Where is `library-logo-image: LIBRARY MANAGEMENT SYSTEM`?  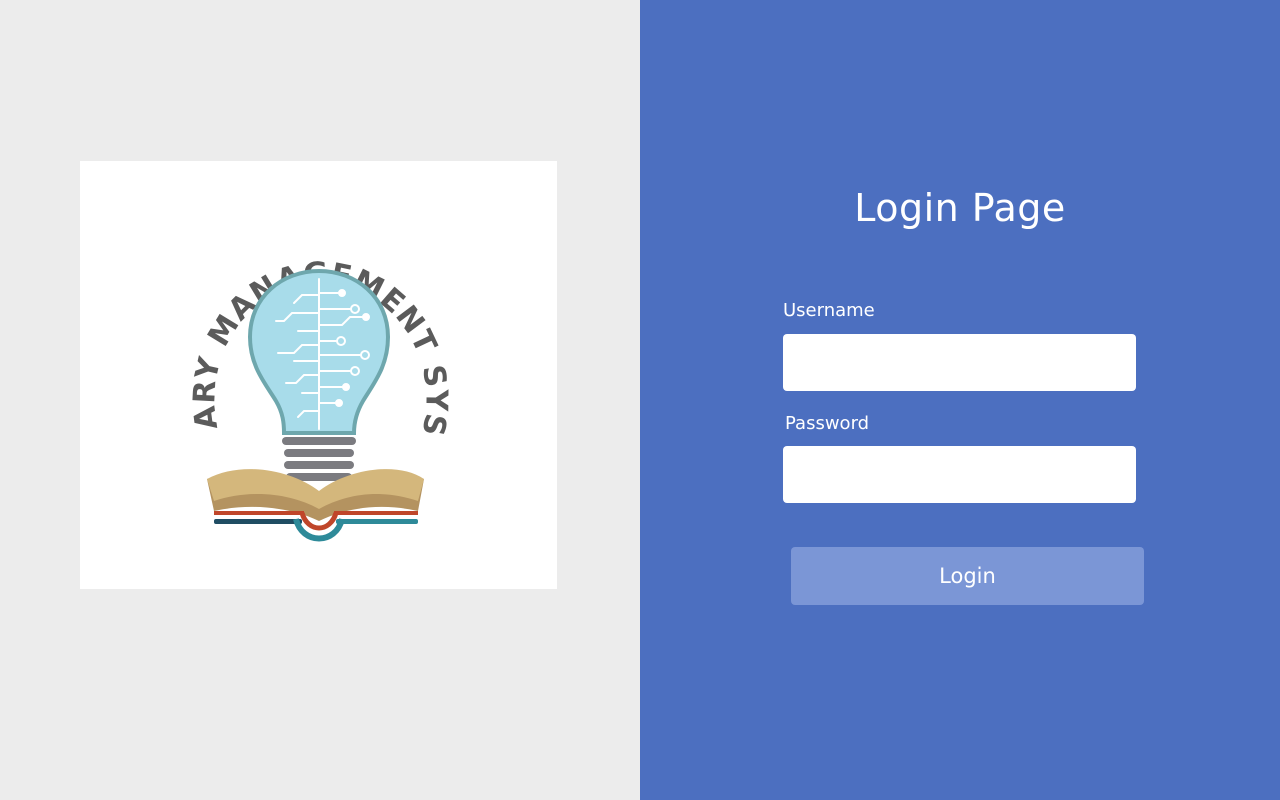
library-logo-image: LIBRARY MANAGEMENT SYSTEM is located at coordinates (266, 351).